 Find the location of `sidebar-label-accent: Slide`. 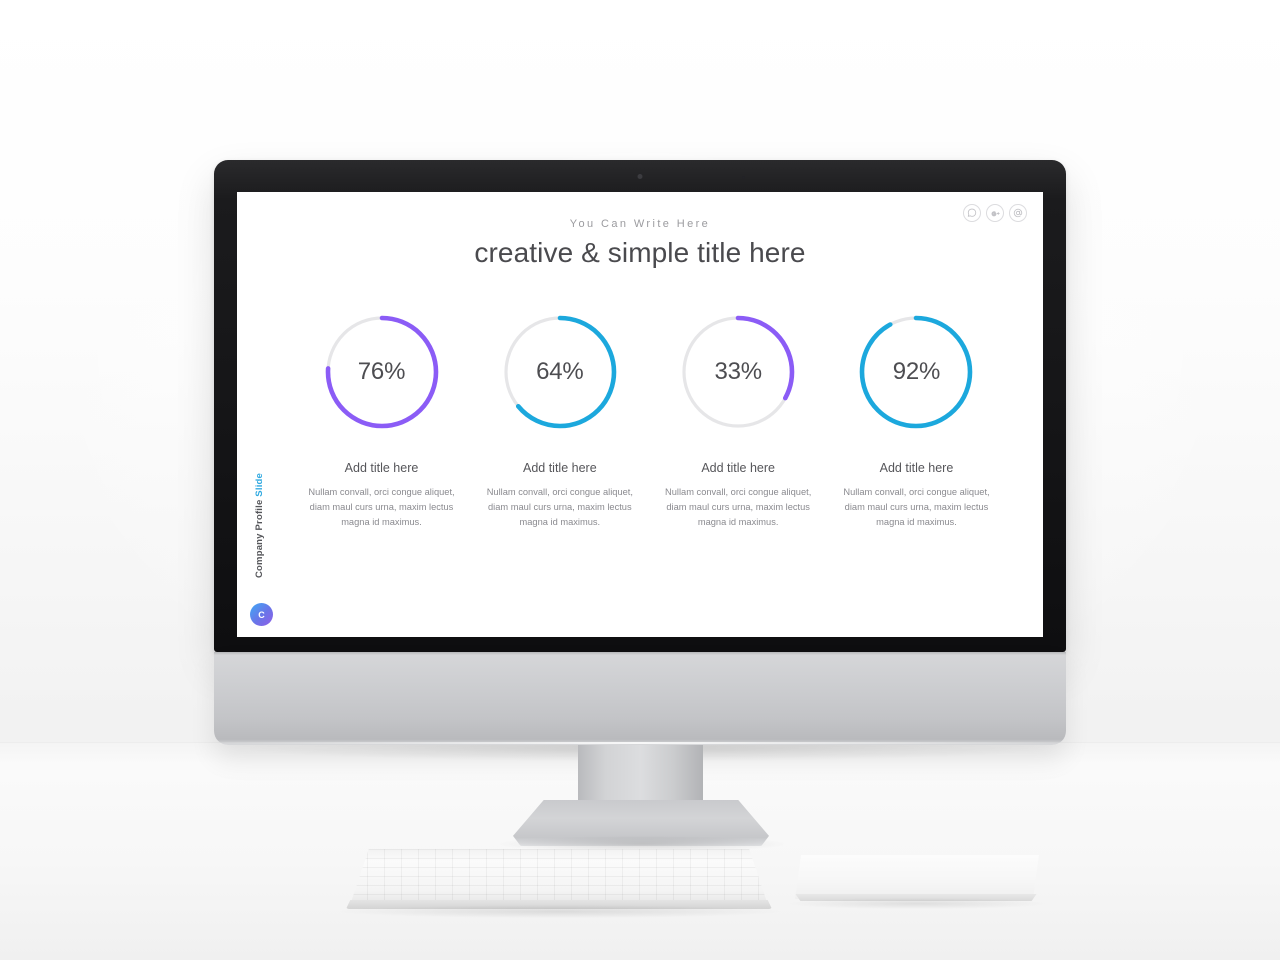

sidebar-label-accent: Slide is located at coordinates (260, 484).